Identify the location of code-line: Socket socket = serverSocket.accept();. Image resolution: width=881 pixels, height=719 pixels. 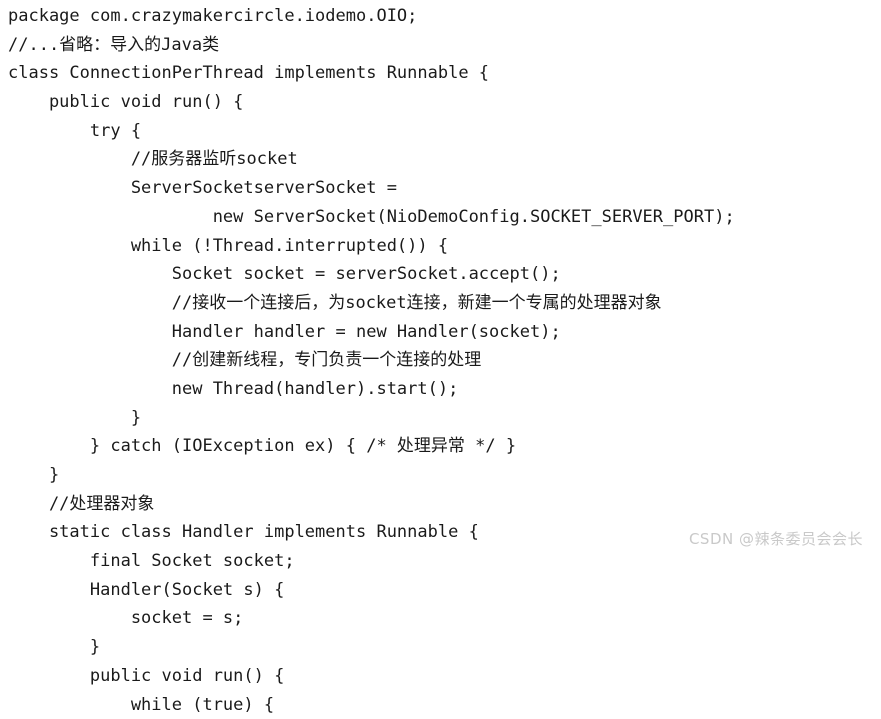
(440, 274).